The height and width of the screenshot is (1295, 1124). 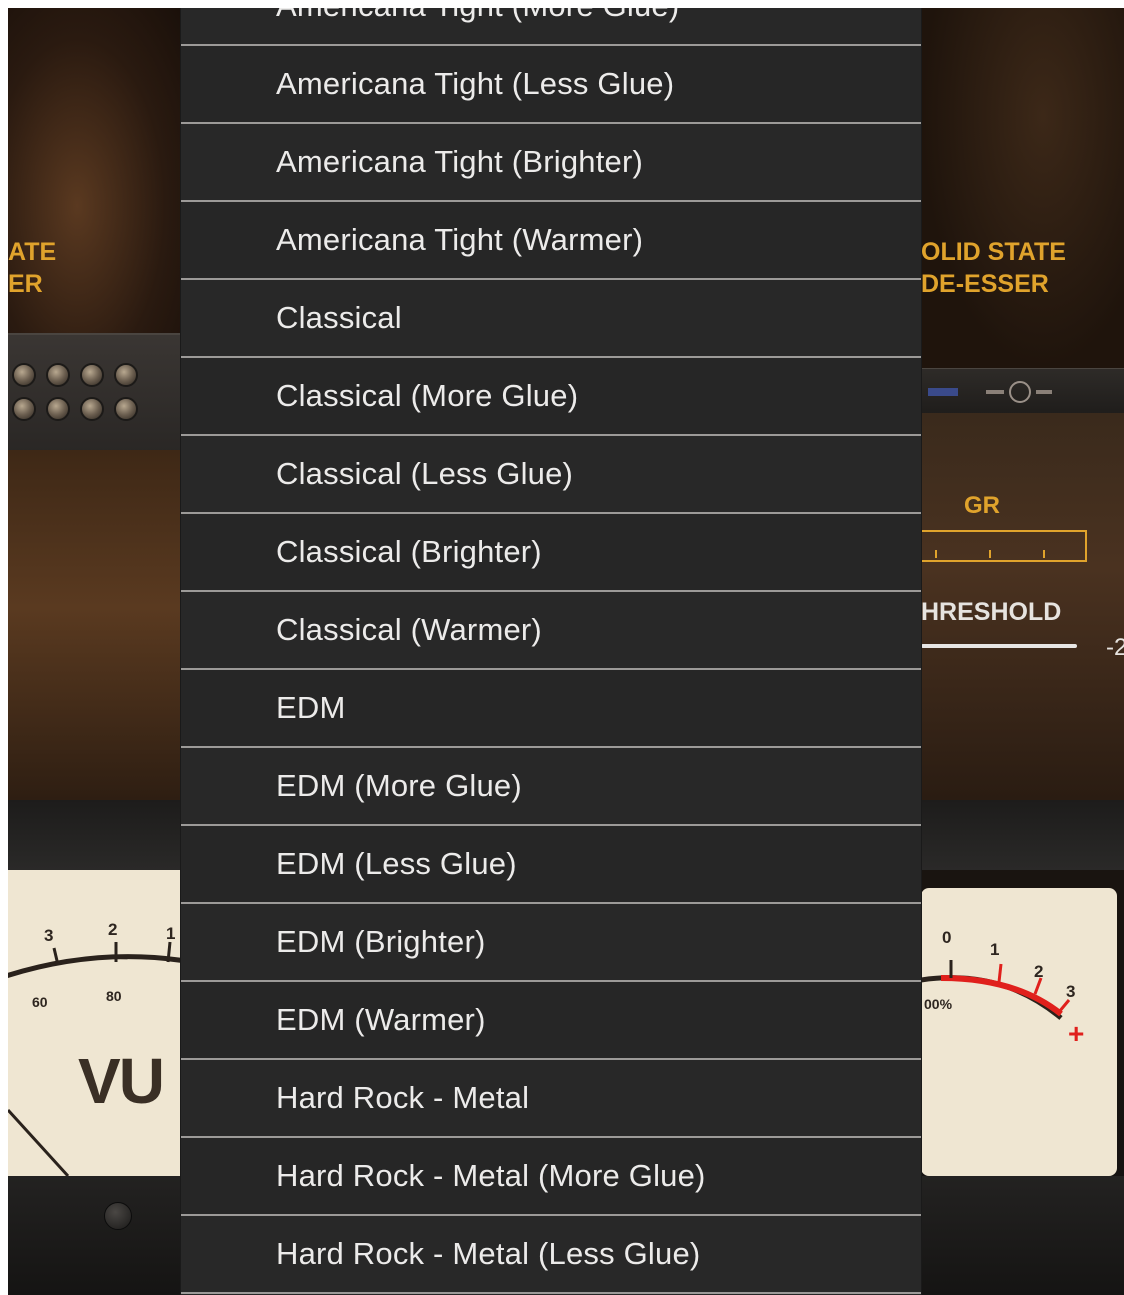 What do you see at coordinates (1115, 647) in the screenshot?
I see `threshold-value: -2` at bounding box center [1115, 647].